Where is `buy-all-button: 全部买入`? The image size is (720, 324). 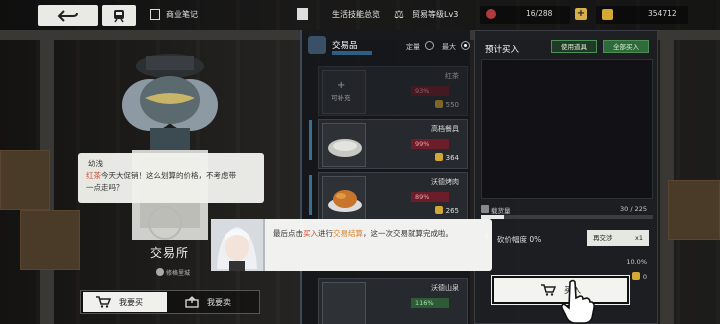 buy-all-button: 全部买入 is located at coordinates (626, 46).